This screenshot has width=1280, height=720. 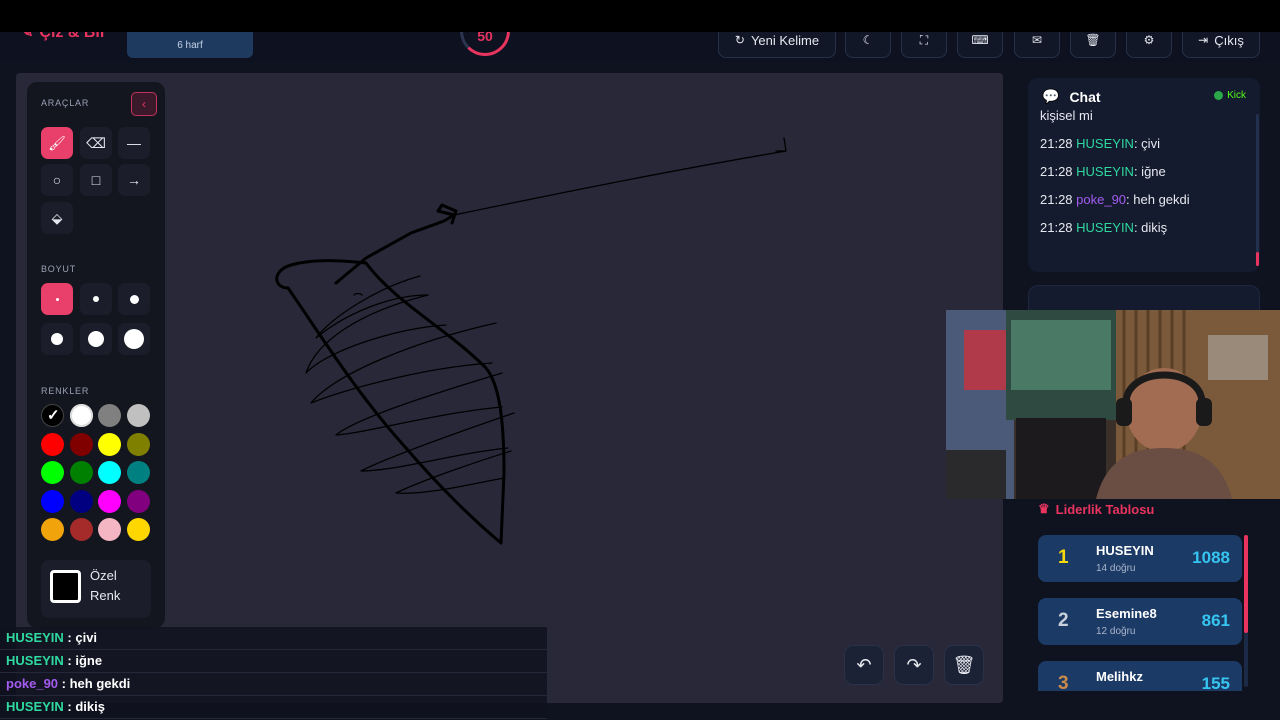 What do you see at coordinates (640, 16) in the screenshot?
I see `top-black-strip` at bounding box center [640, 16].